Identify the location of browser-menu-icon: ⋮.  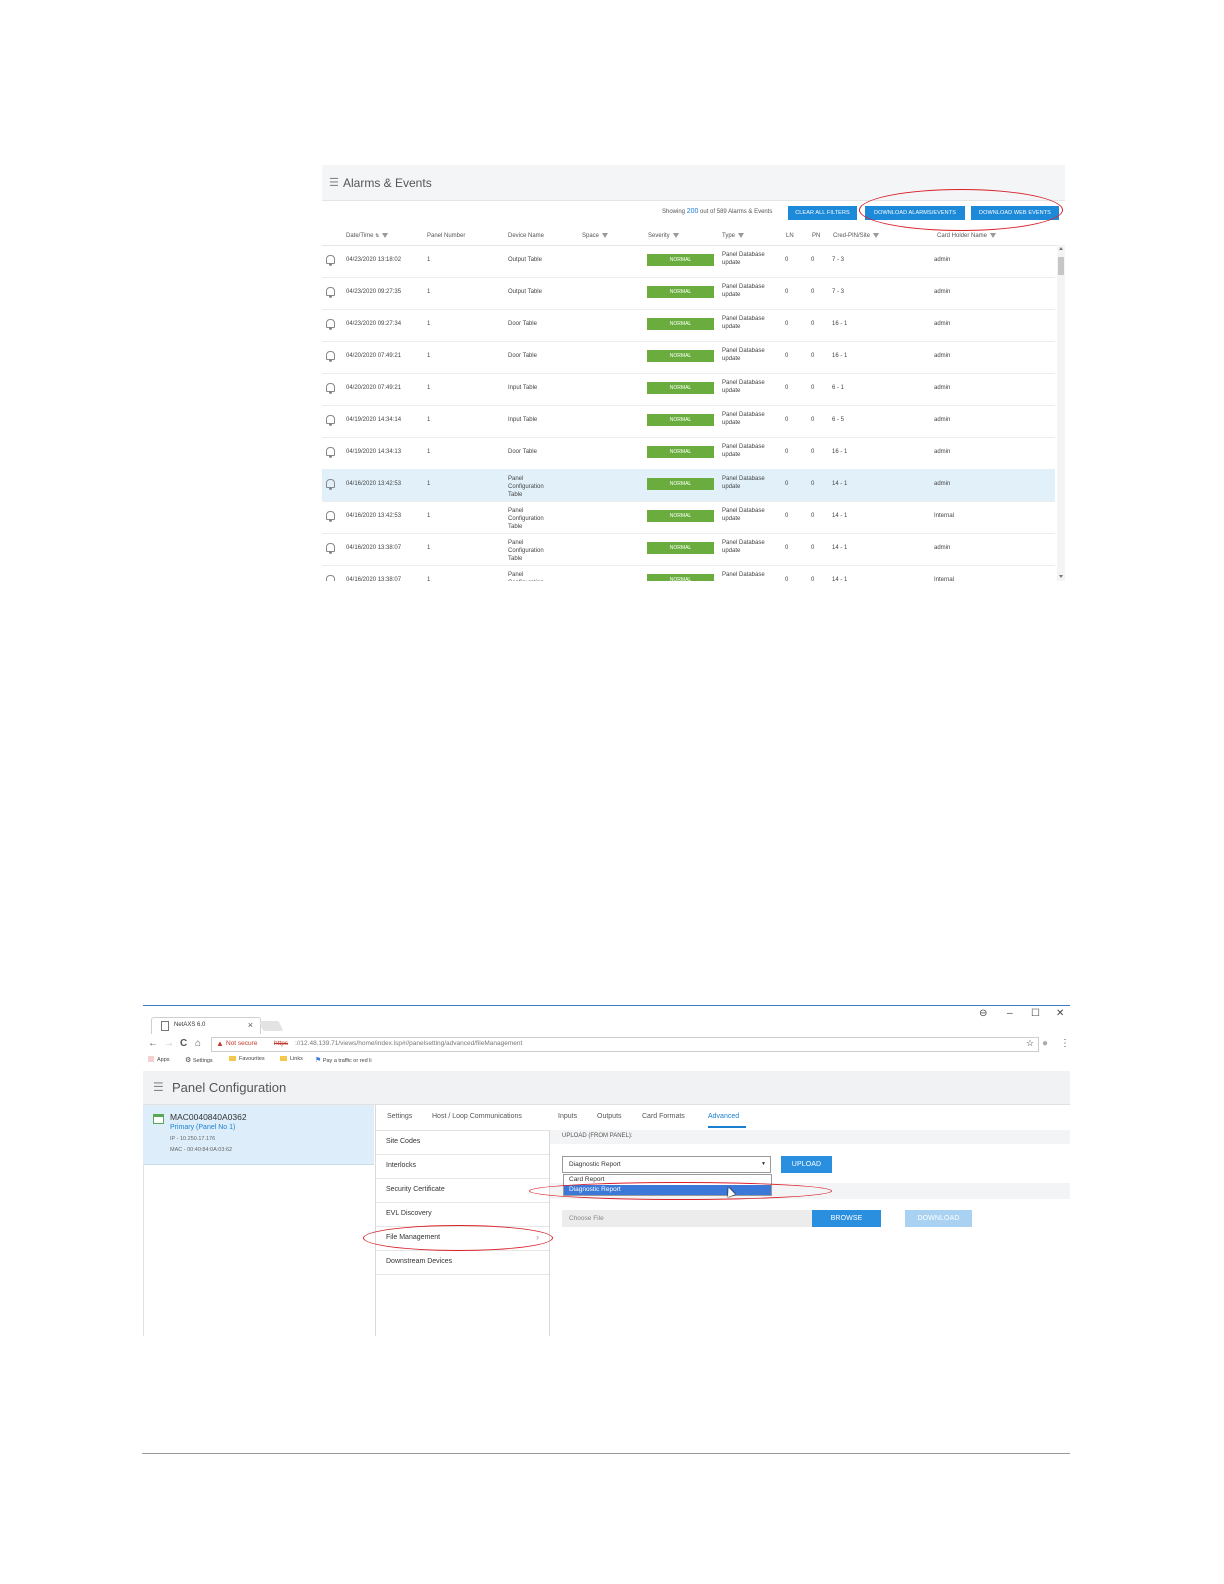
(1065, 1043).